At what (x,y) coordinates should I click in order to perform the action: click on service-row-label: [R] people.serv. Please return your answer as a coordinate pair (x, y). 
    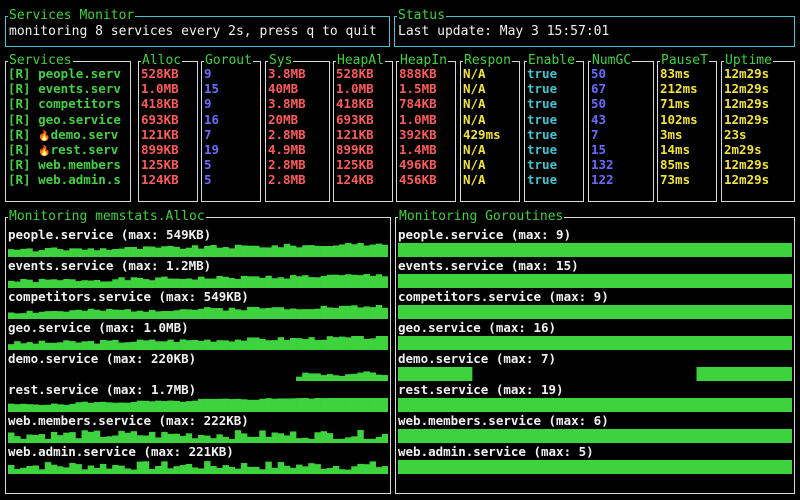
    Looking at the image, I should click on (69, 73).